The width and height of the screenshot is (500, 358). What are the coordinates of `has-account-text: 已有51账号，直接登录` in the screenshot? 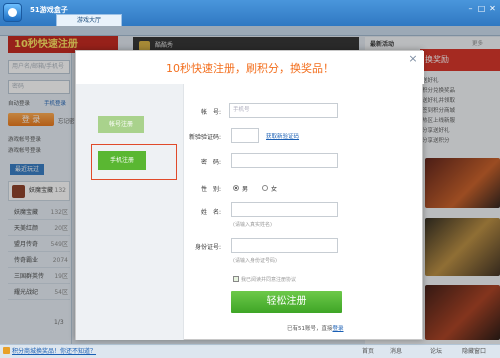 It's located at (315, 328).